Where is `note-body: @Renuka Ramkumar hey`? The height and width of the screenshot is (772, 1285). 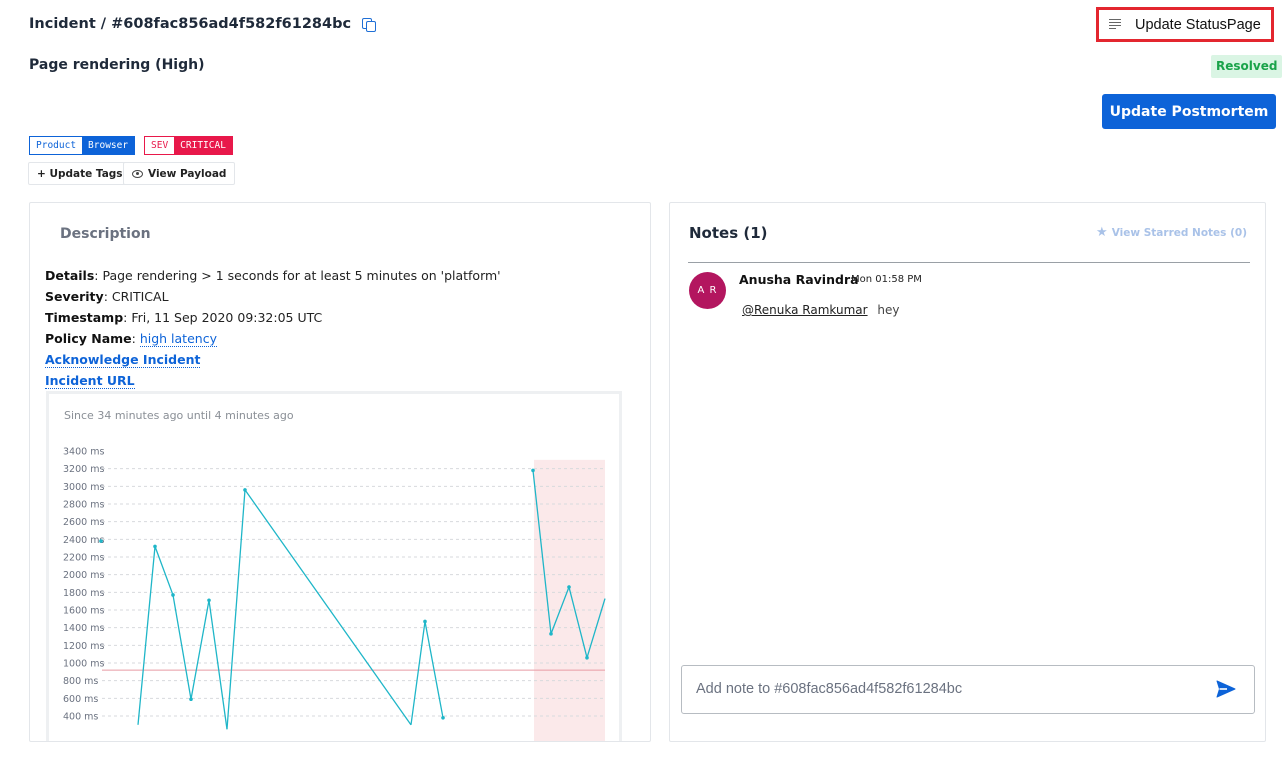 note-body: @Renuka Ramkumar hey is located at coordinates (821, 310).